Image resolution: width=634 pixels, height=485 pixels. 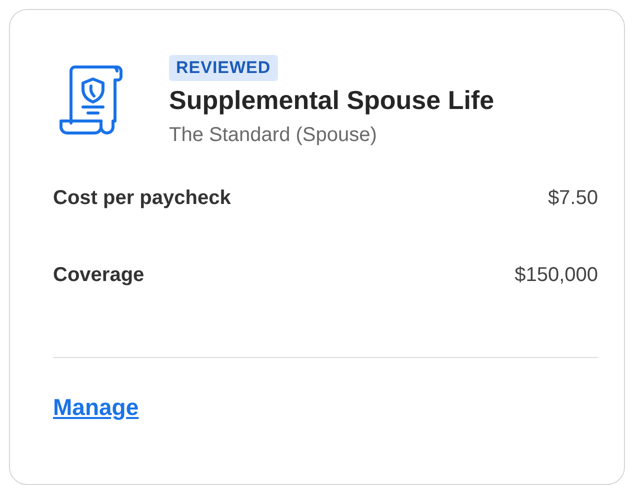 I want to click on detail-value: $150,000, so click(x=556, y=275).